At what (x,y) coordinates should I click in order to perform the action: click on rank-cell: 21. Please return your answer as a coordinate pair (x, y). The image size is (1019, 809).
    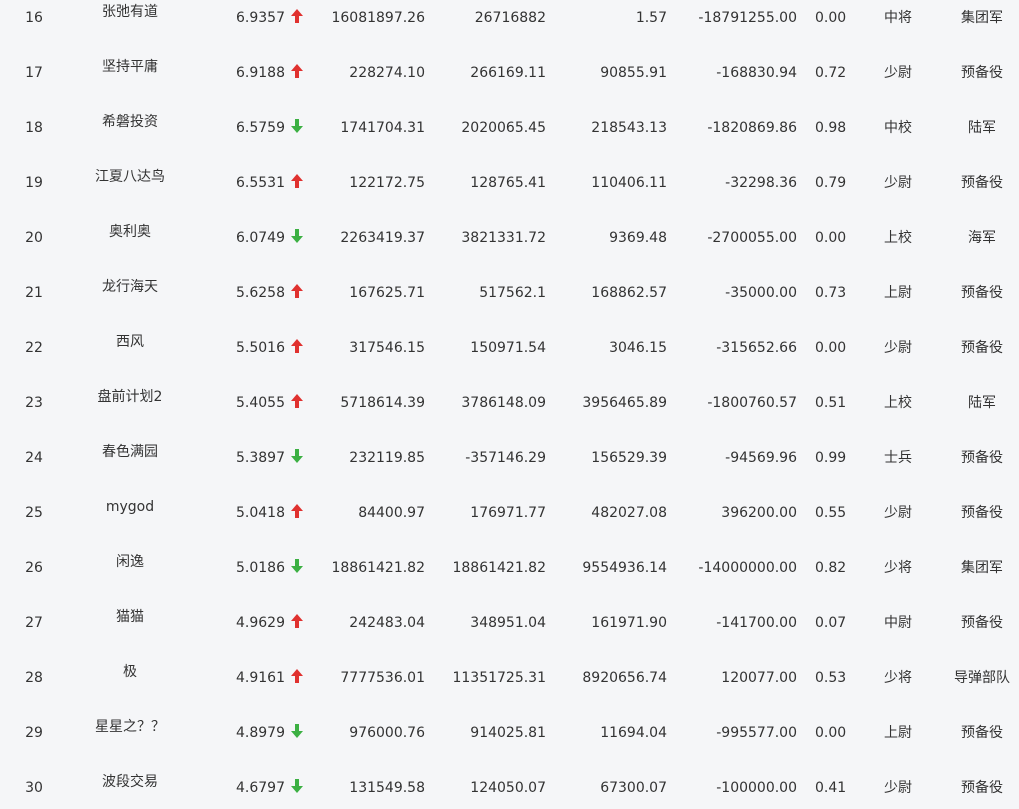
    Looking at the image, I should click on (34, 293).